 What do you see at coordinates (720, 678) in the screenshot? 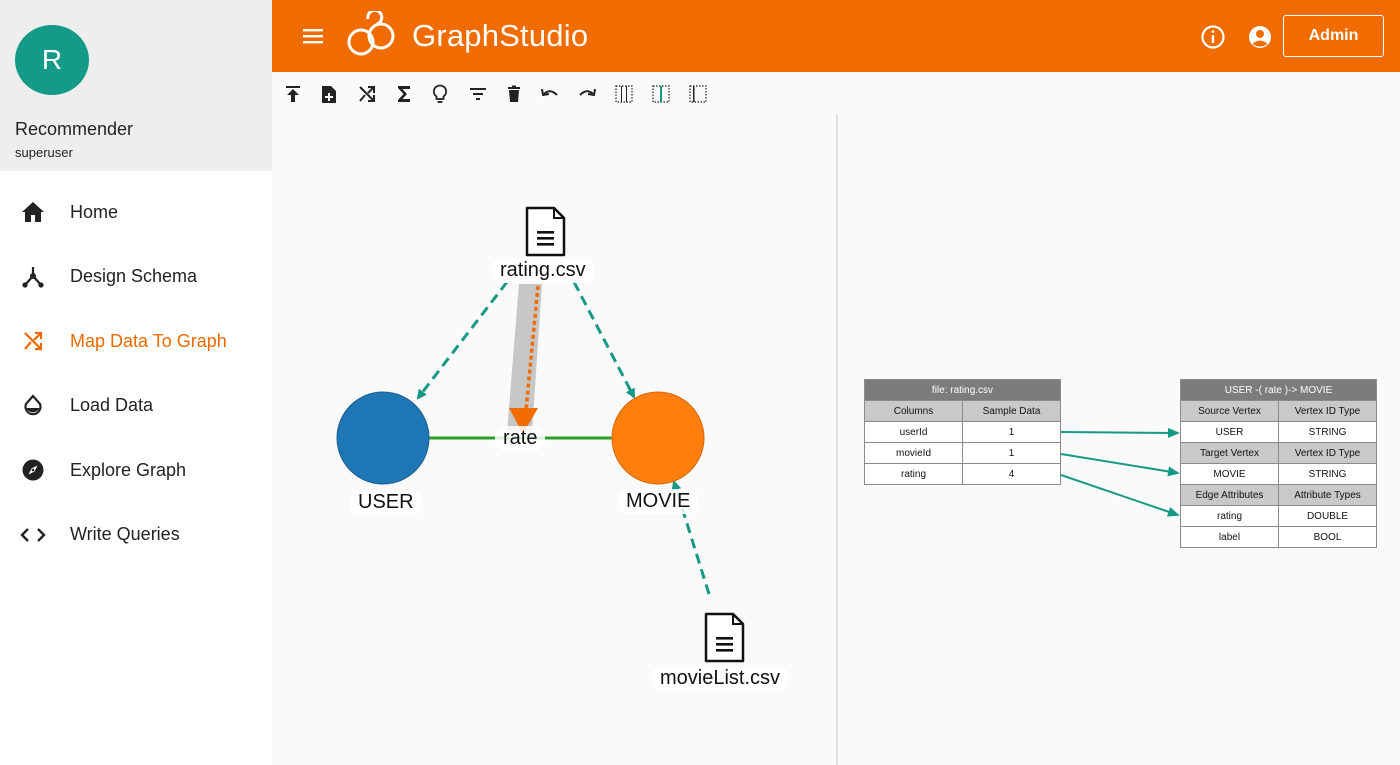
I see `file-label-movielist: movieList.csv` at bounding box center [720, 678].